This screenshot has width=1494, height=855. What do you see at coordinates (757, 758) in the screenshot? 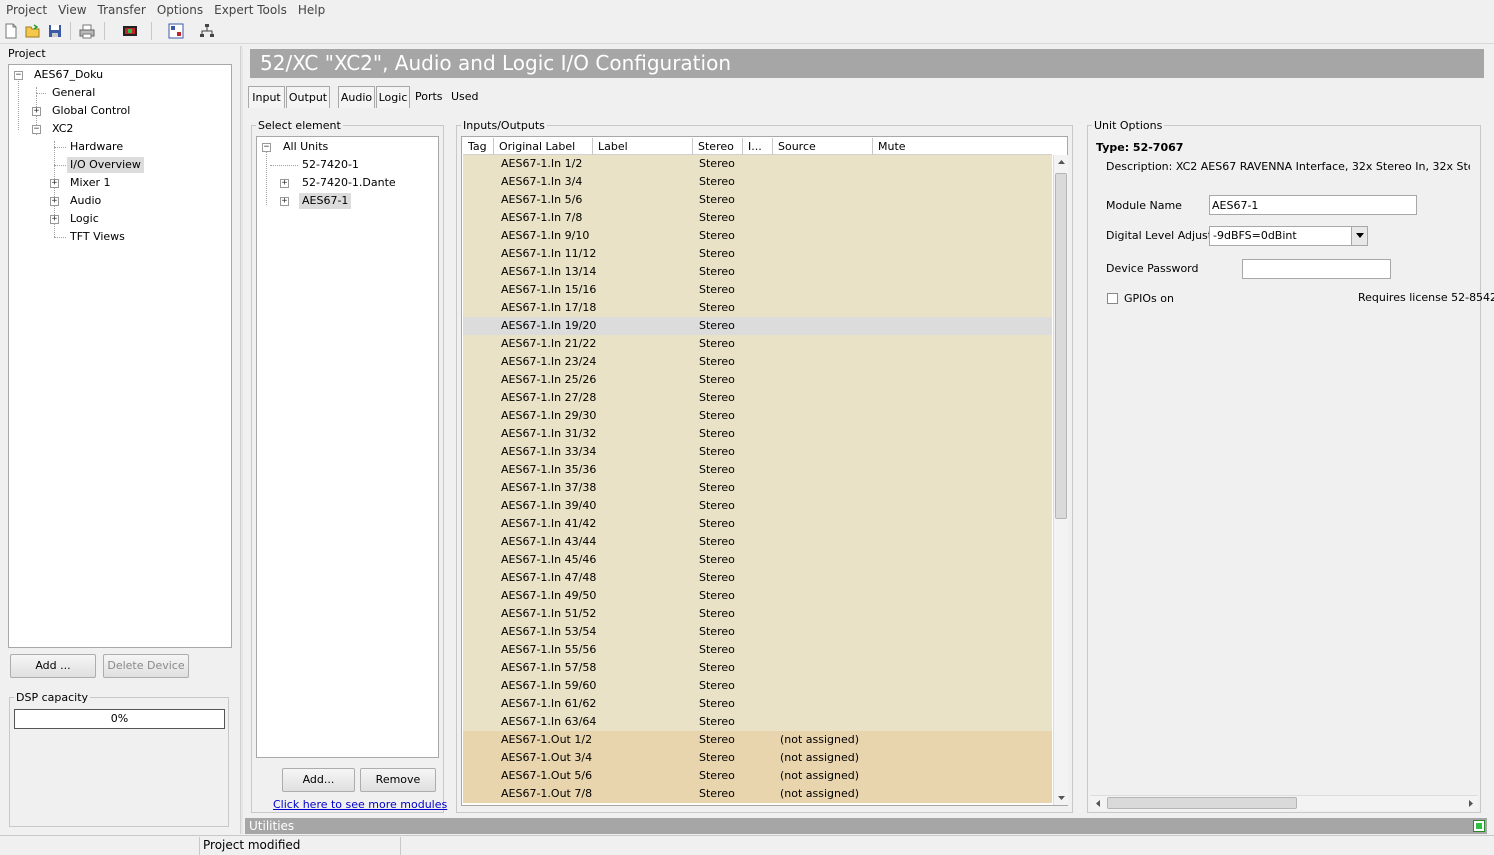
I see `table-row: AES67-1.Out 3/4 Stereo (not assigned)` at bounding box center [757, 758].